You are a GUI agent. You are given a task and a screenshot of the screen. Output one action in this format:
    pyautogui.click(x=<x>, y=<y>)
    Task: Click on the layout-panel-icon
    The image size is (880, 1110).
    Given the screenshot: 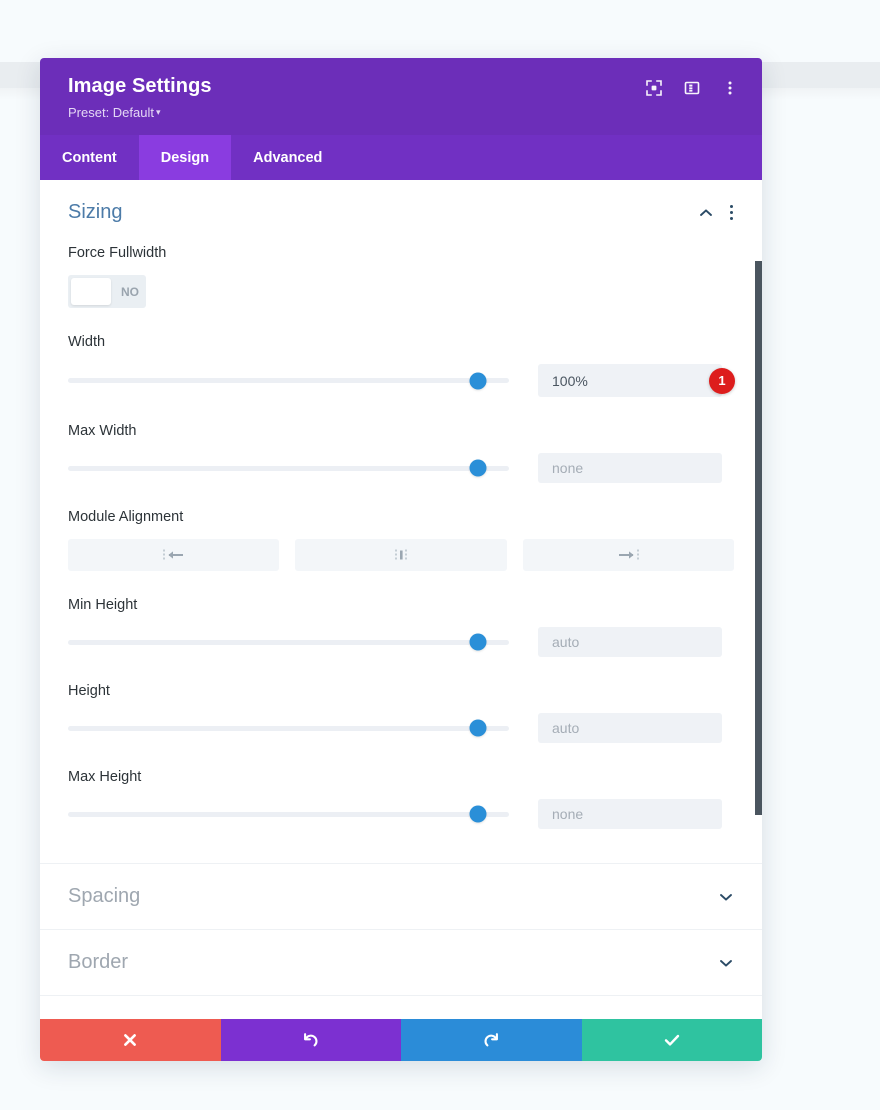 What is the action you would take?
    pyautogui.click(x=692, y=88)
    